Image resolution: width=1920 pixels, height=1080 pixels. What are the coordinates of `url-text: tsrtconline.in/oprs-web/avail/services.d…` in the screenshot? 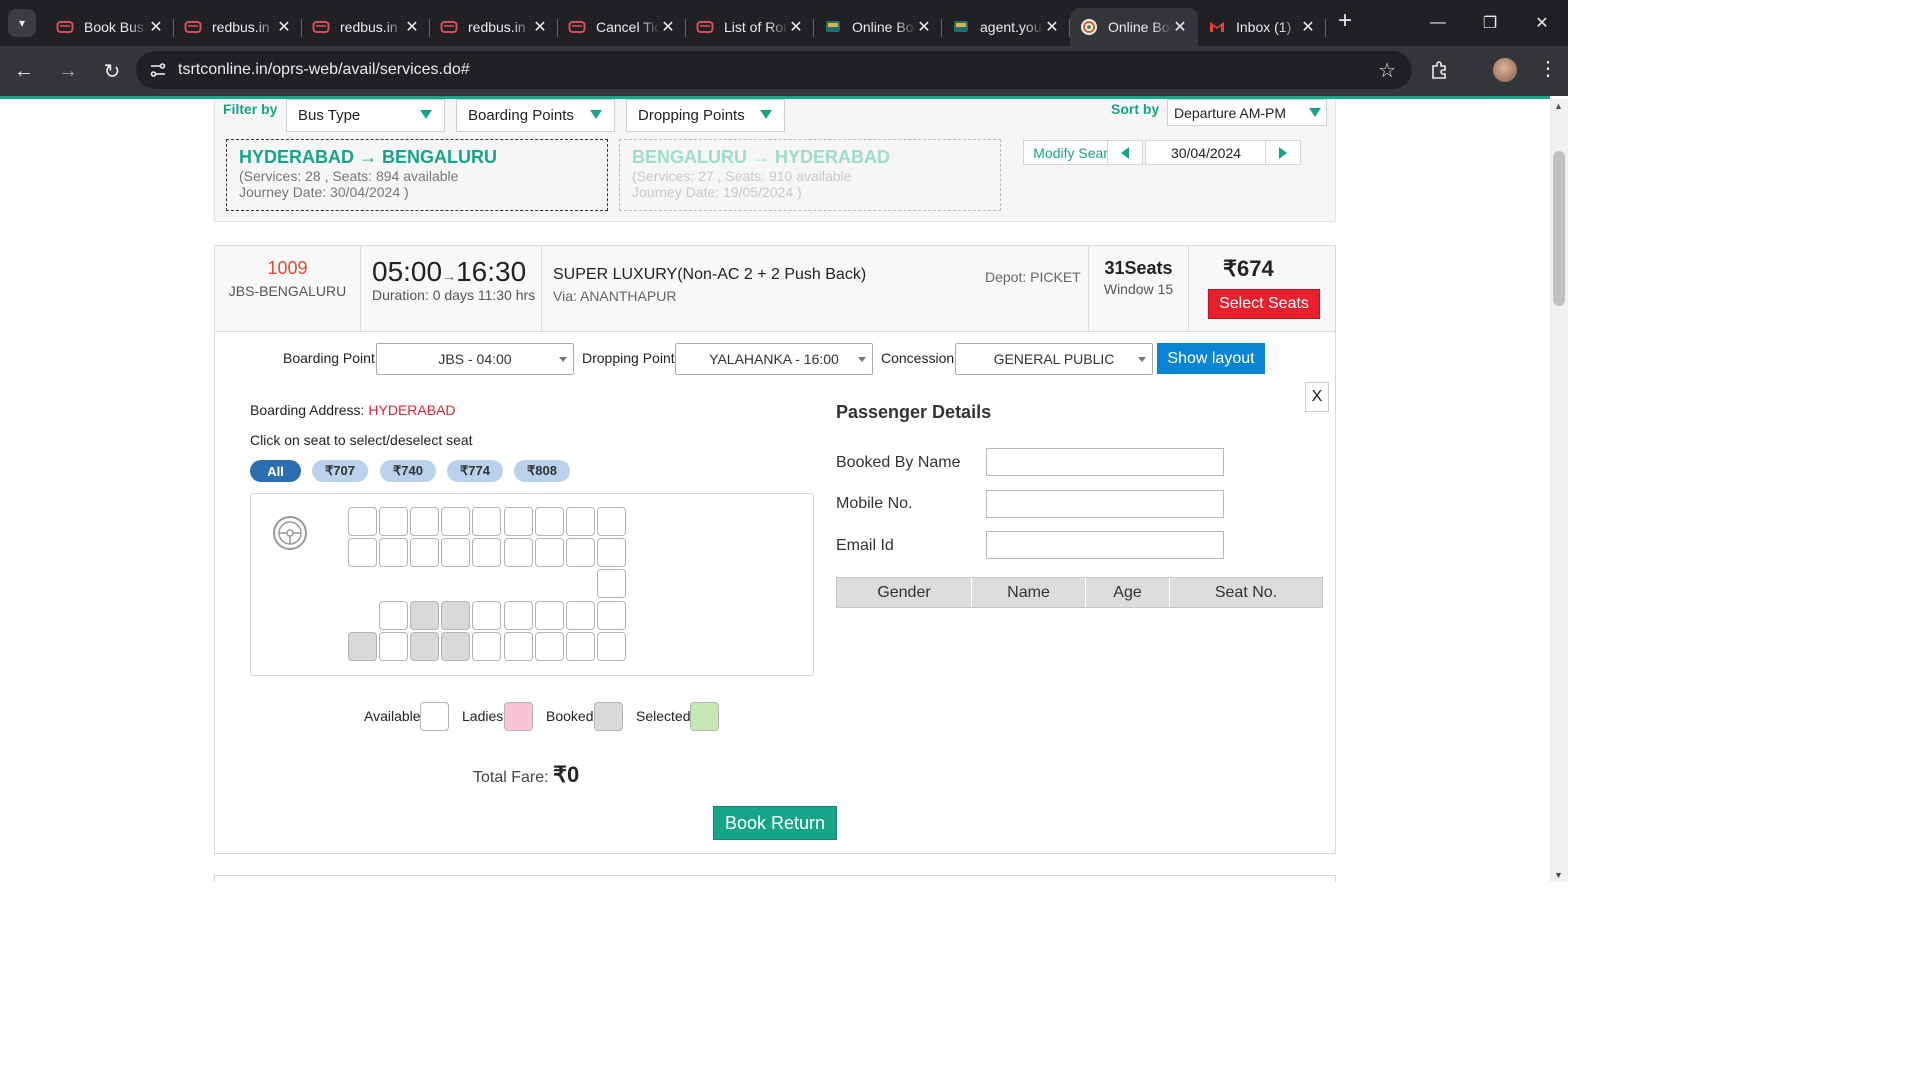 It's located at (324, 70).